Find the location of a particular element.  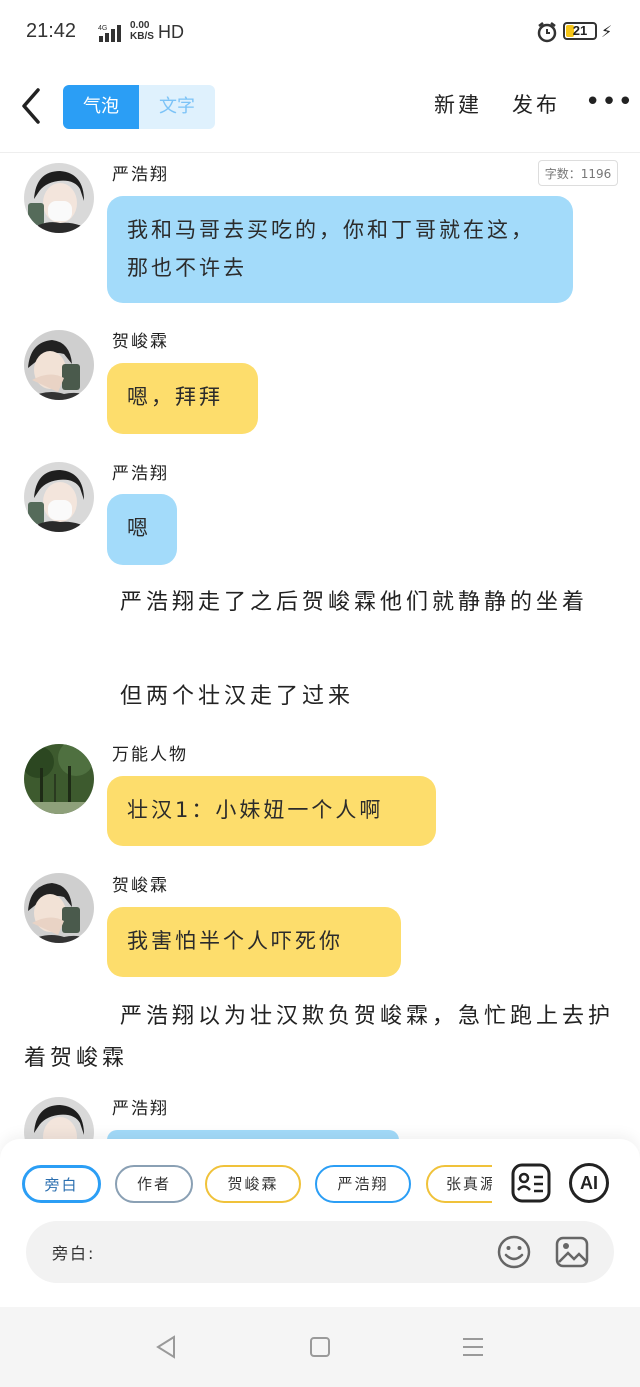

narration-text: 但两个壮汉走了过来 is located at coordinates (367, 697).